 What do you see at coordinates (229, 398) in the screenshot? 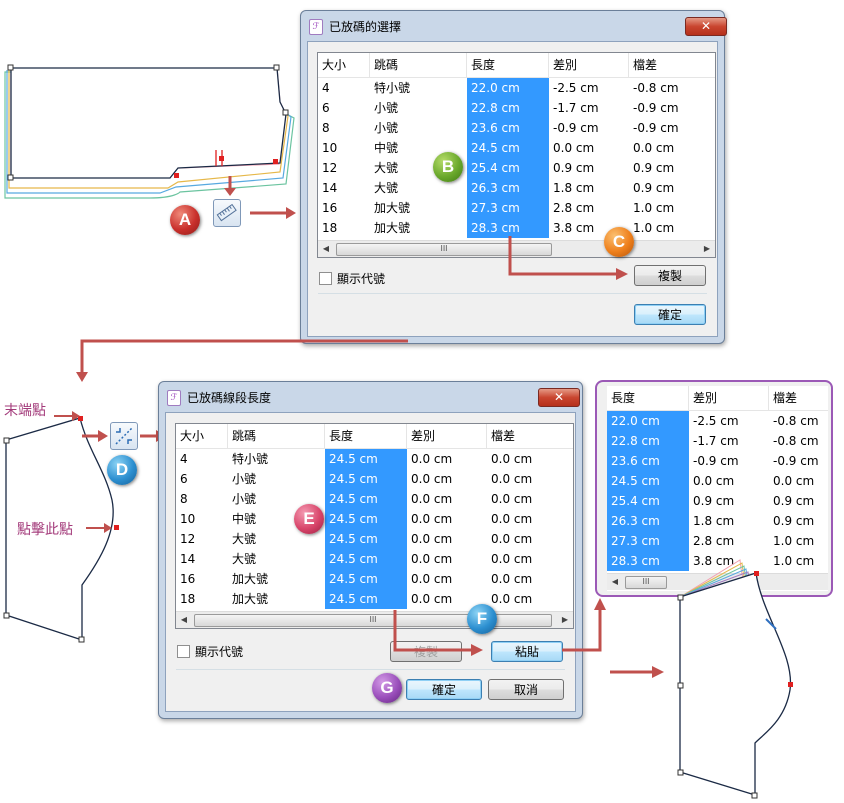
I see `dialog-title: 已放碼線段長度` at bounding box center [229, 398].